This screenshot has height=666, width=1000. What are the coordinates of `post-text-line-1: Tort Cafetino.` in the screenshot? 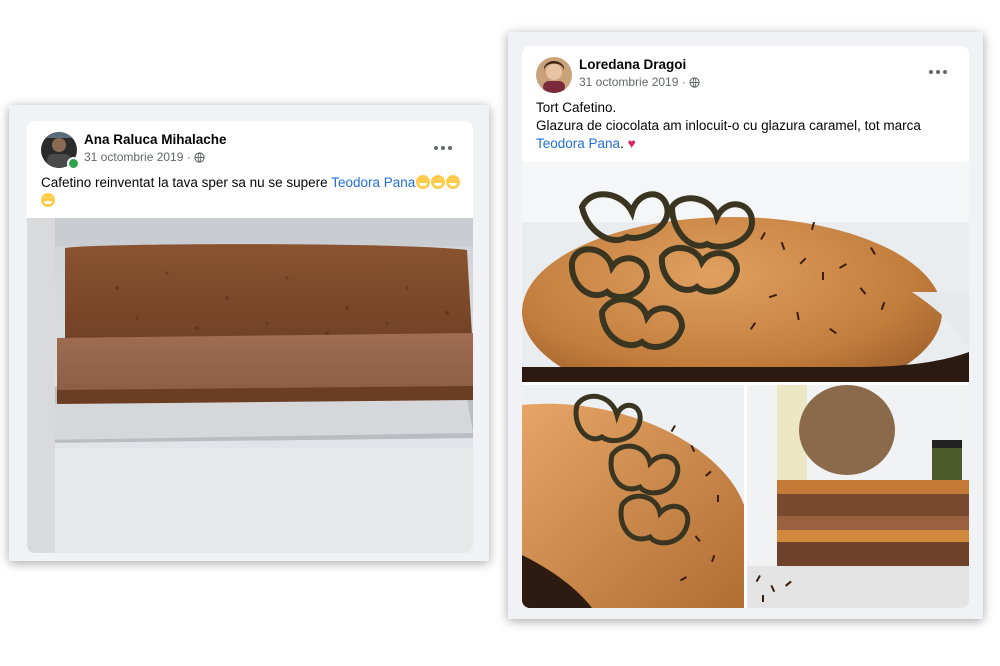 It's located at (576, 107).